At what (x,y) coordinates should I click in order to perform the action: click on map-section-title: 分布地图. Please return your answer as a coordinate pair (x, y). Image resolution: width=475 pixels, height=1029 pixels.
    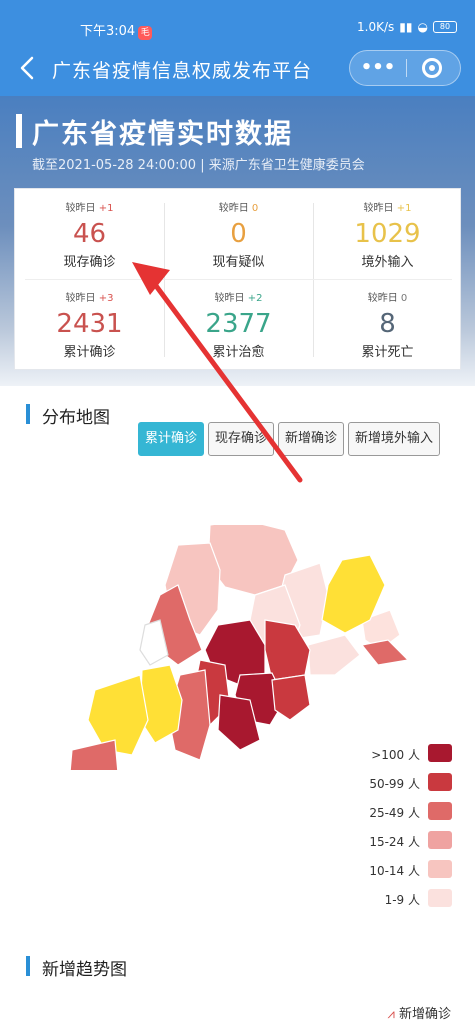
    Looking at the image, I should click on (76, 418).